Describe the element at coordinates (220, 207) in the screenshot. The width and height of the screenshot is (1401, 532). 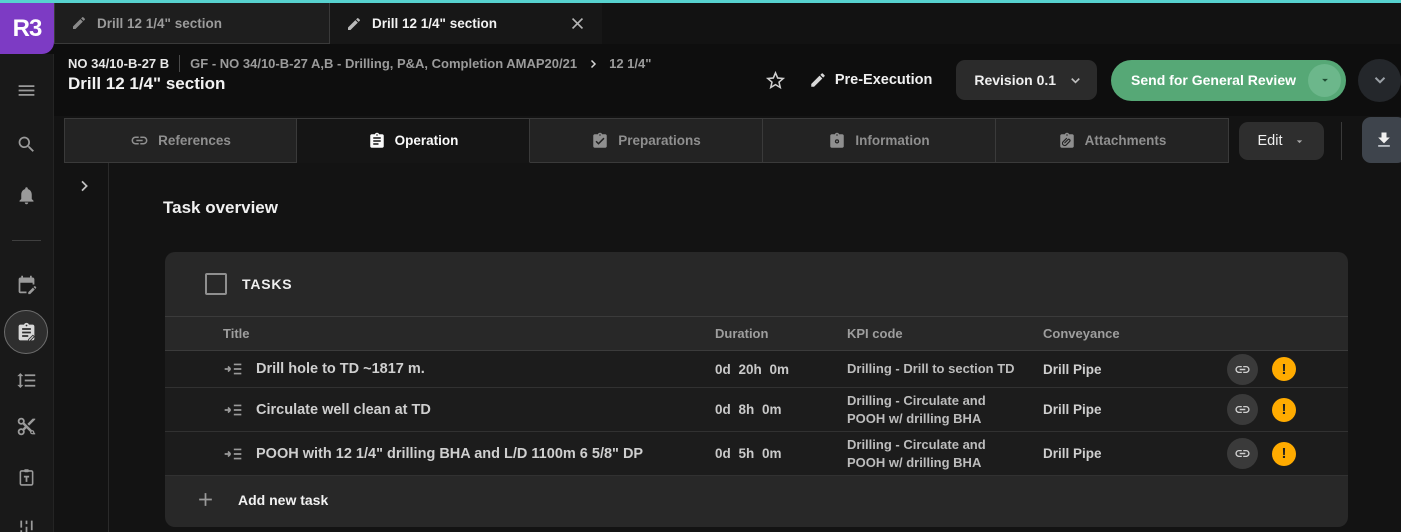
I see `section-heading: Task overview` at that location.